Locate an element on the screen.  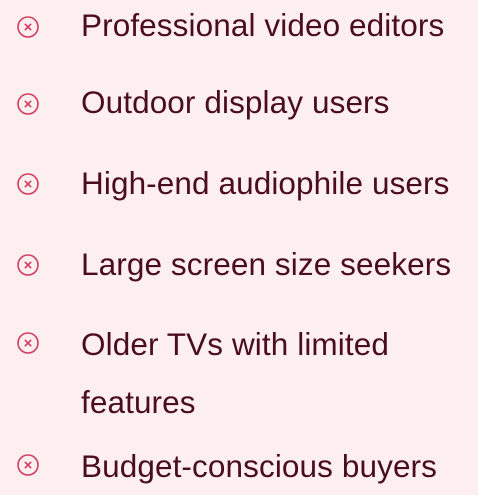
list-item-label: Outdoor display users is located at coordinates (235, 102).